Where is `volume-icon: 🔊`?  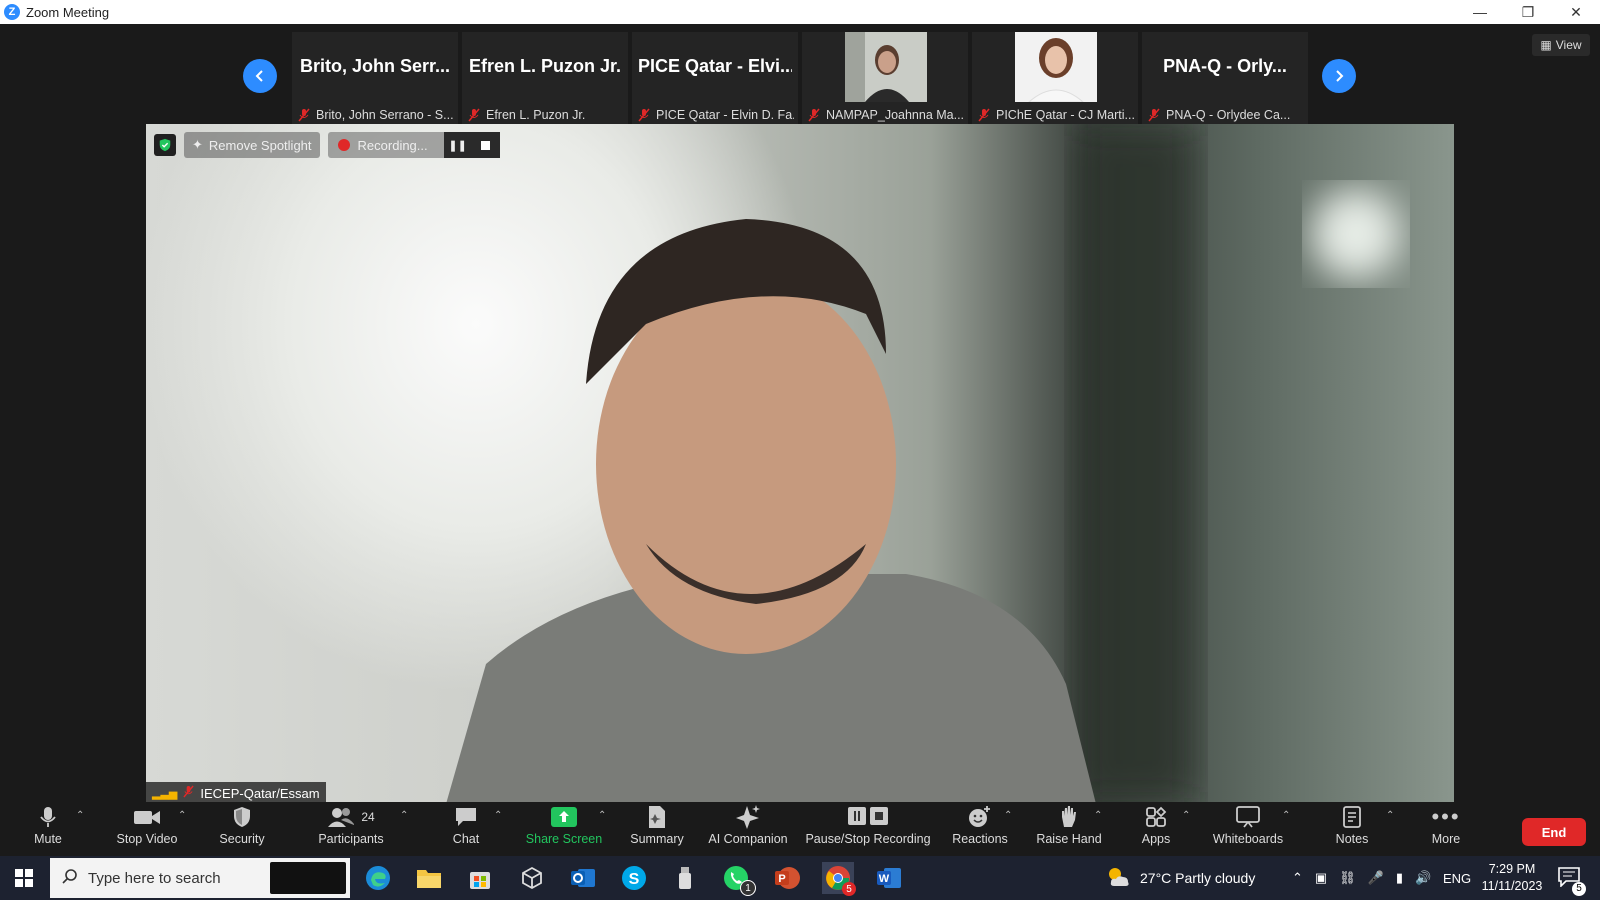
volume-icon: 🔊 is located at coordinates (1423, 878).